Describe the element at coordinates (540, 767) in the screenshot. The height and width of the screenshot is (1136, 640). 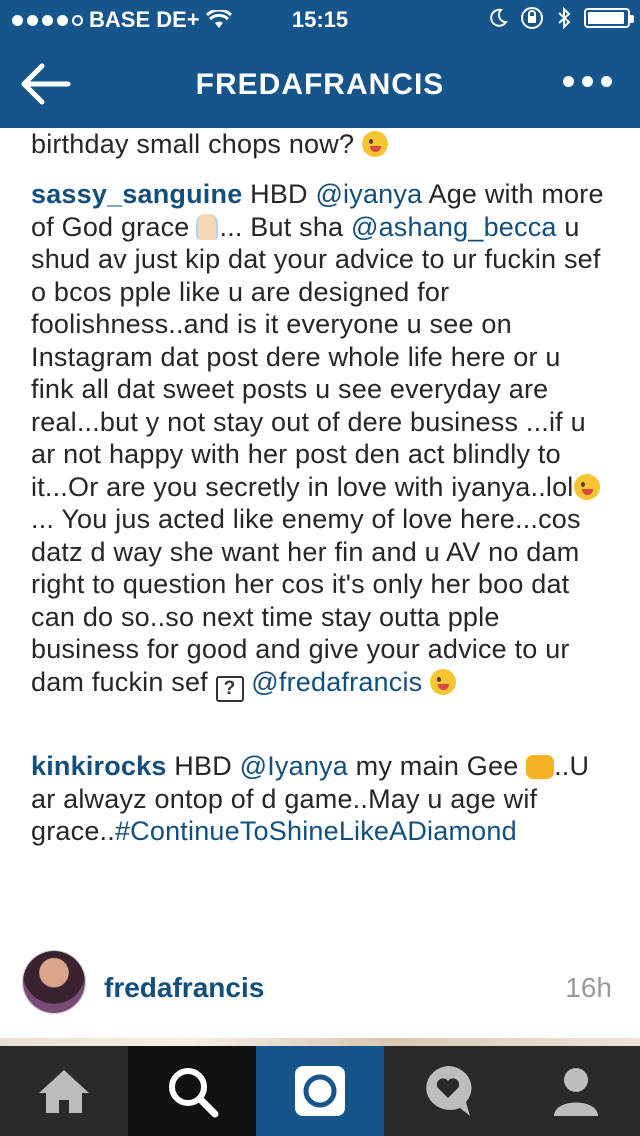
I see `fist-emoji-icon` at that location.